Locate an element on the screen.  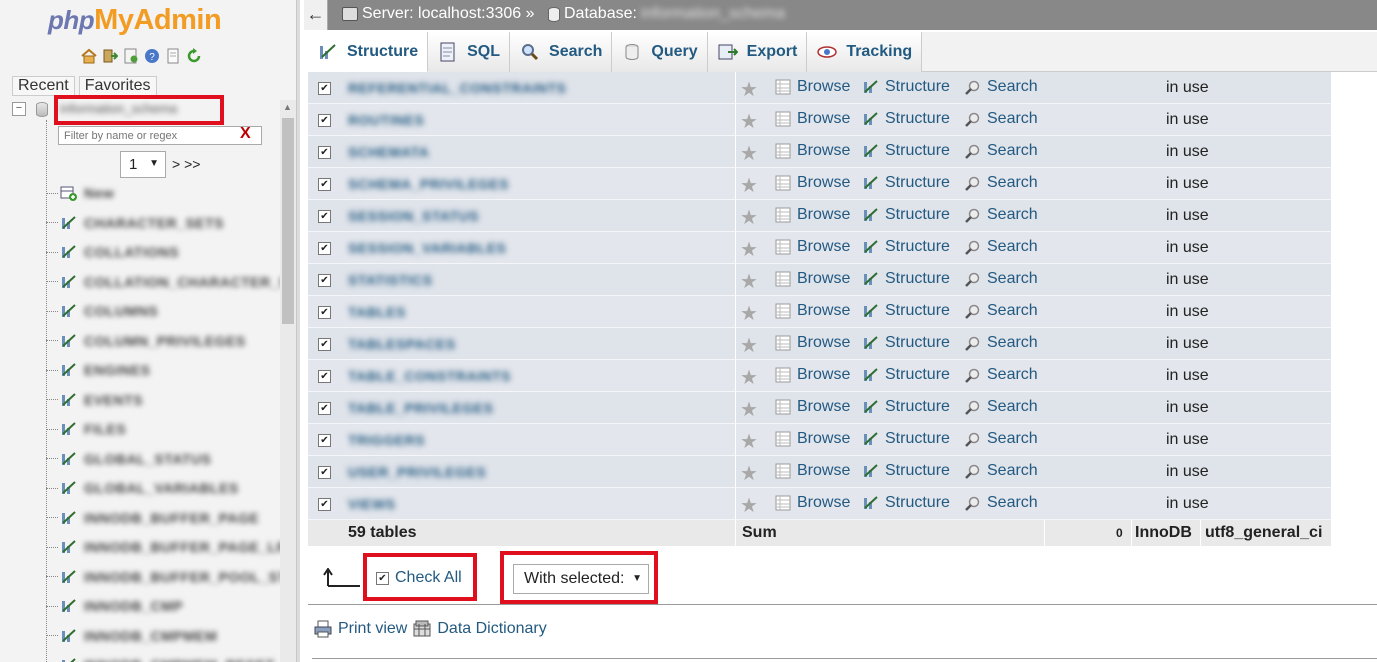
table-name-link: TABLE_CONSTRAINTS is located at coordinates (478, 376).